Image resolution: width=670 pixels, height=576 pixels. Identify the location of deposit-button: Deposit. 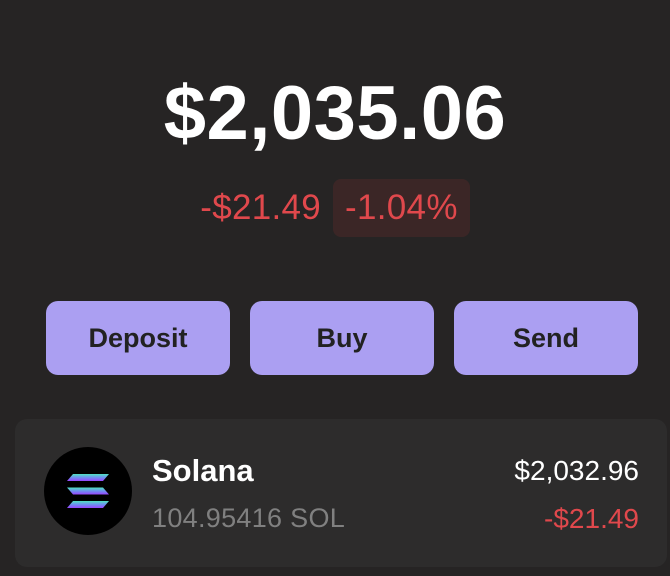
(138, 338).